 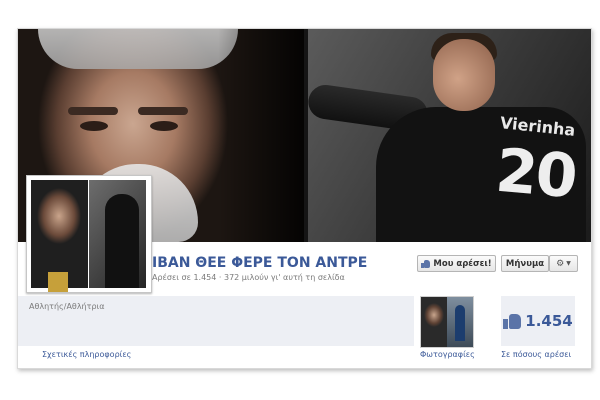 I want to click on like-button-label: Μου αρέσει!, so click(x=462, y=263).